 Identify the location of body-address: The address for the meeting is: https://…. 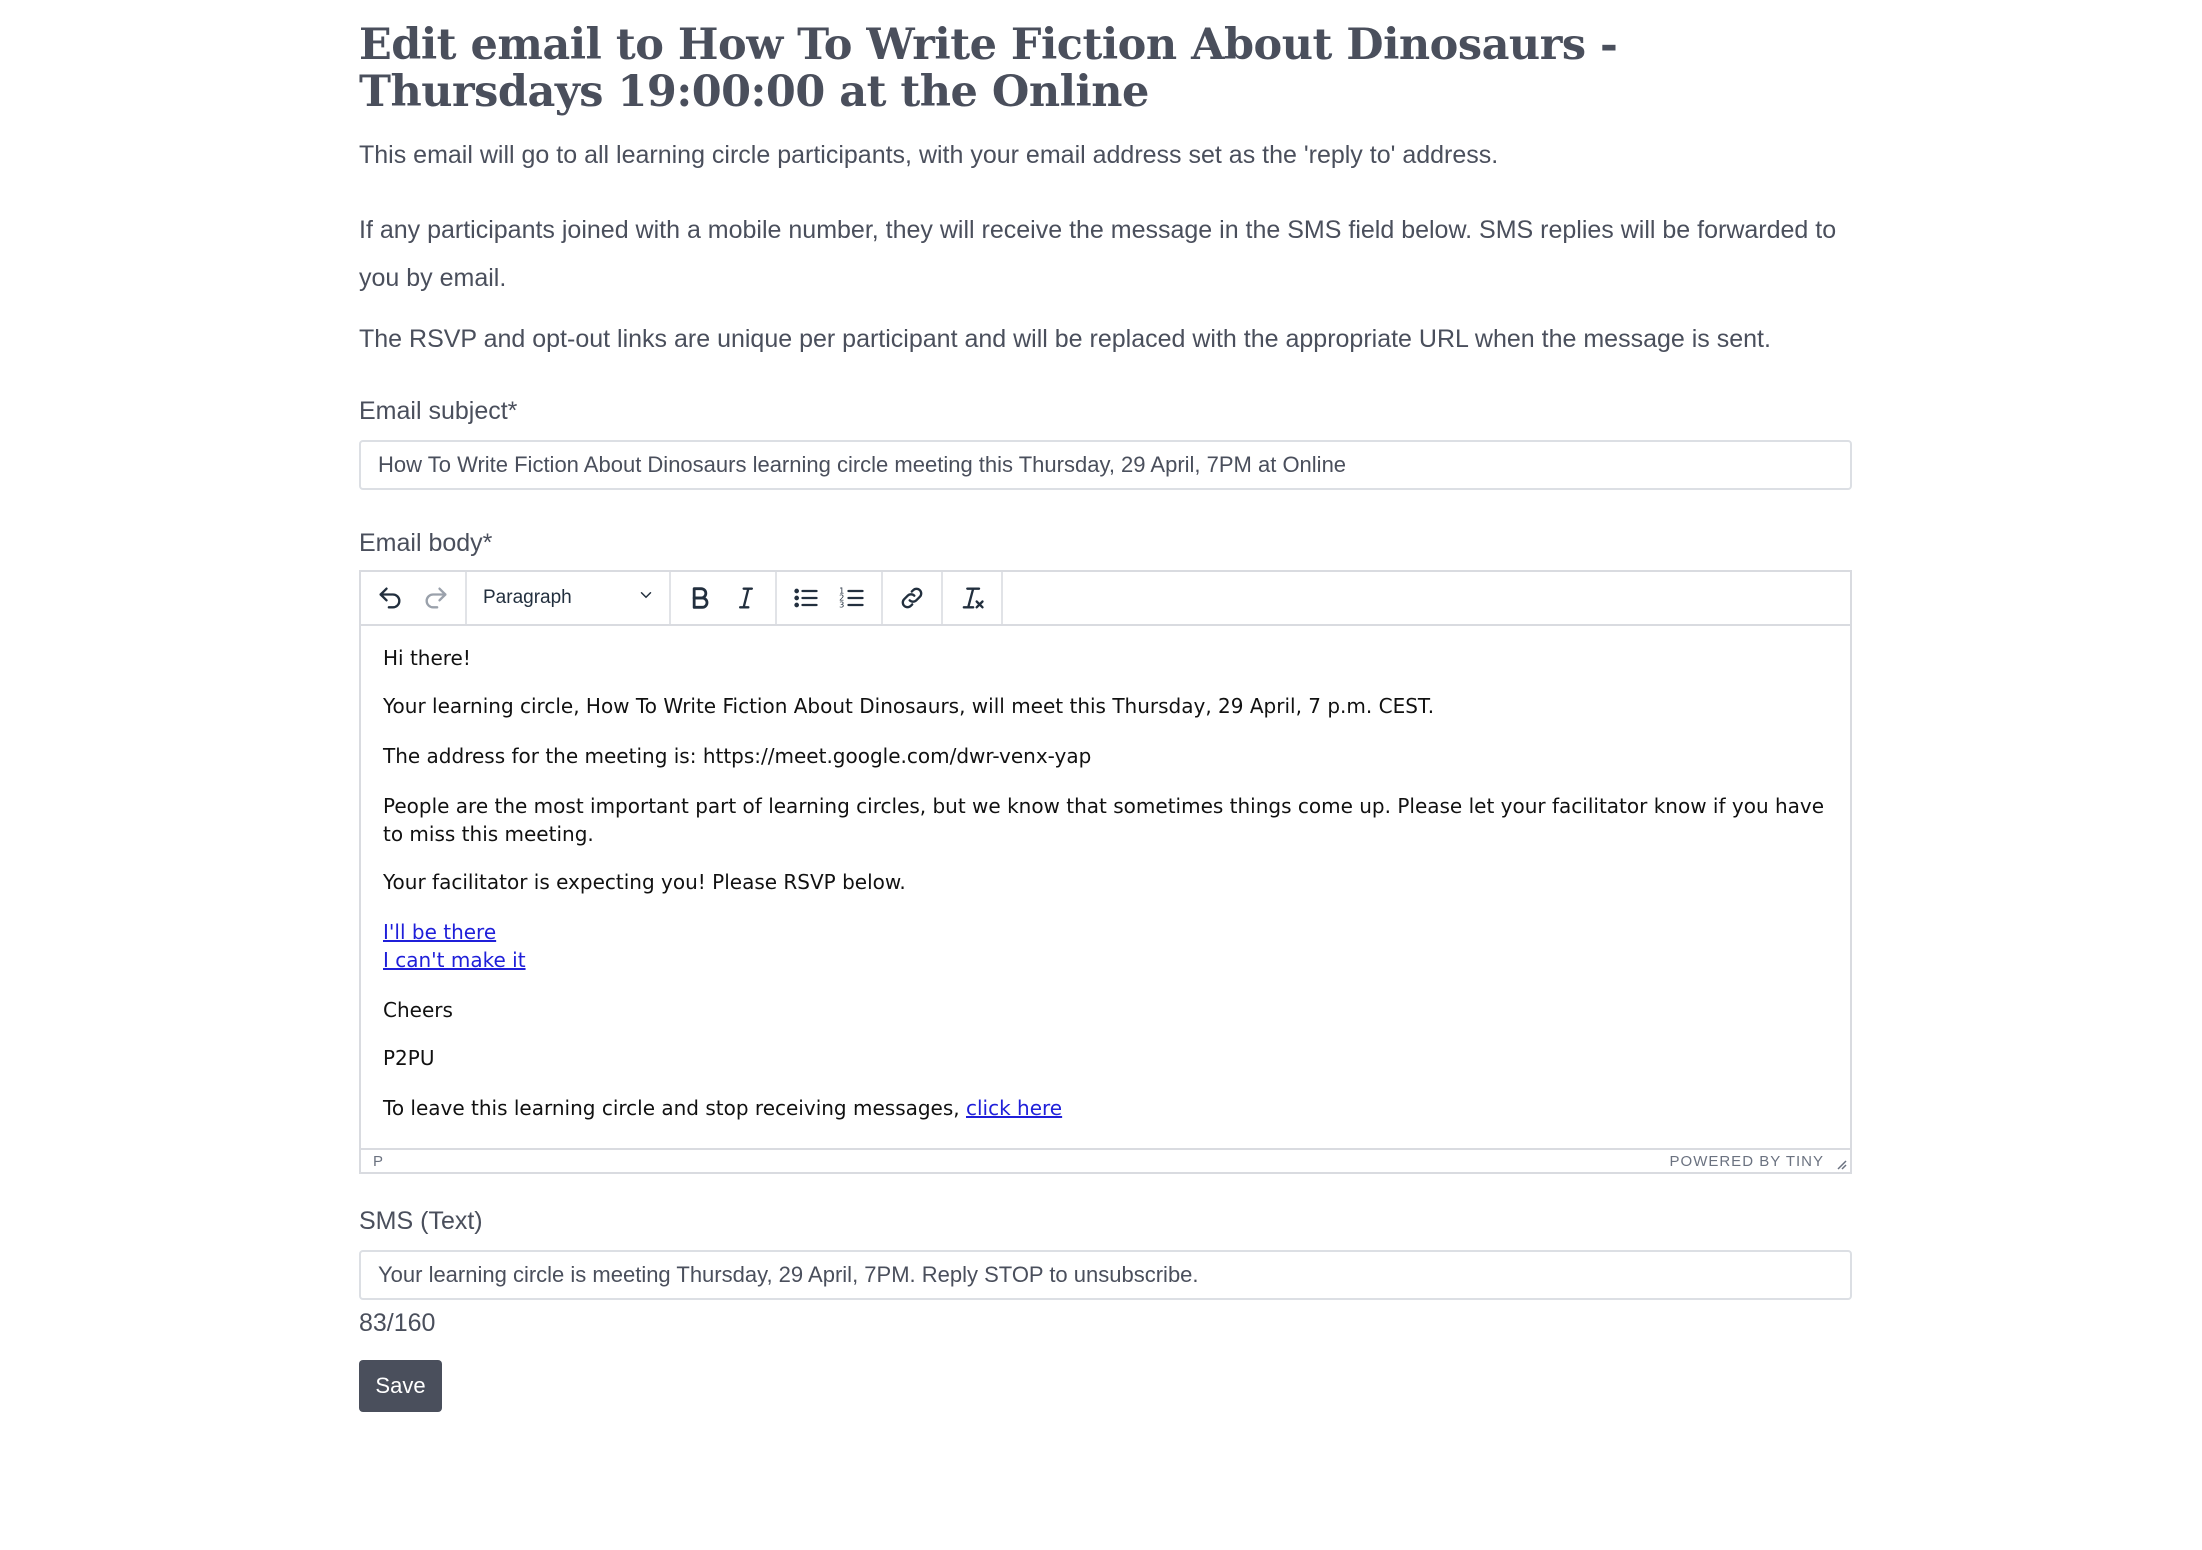
(737, 756).